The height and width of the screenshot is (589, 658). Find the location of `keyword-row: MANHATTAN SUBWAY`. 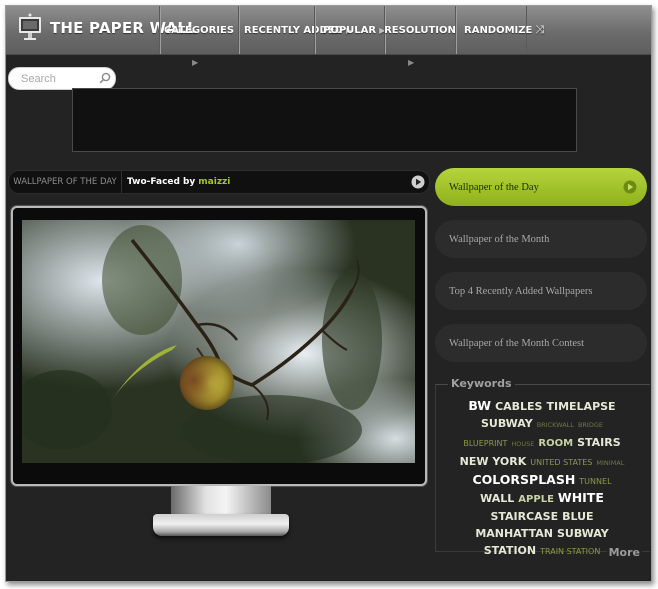

keyword-row: MANHATTAN SUBWAY is located at coordinates (542, 532).